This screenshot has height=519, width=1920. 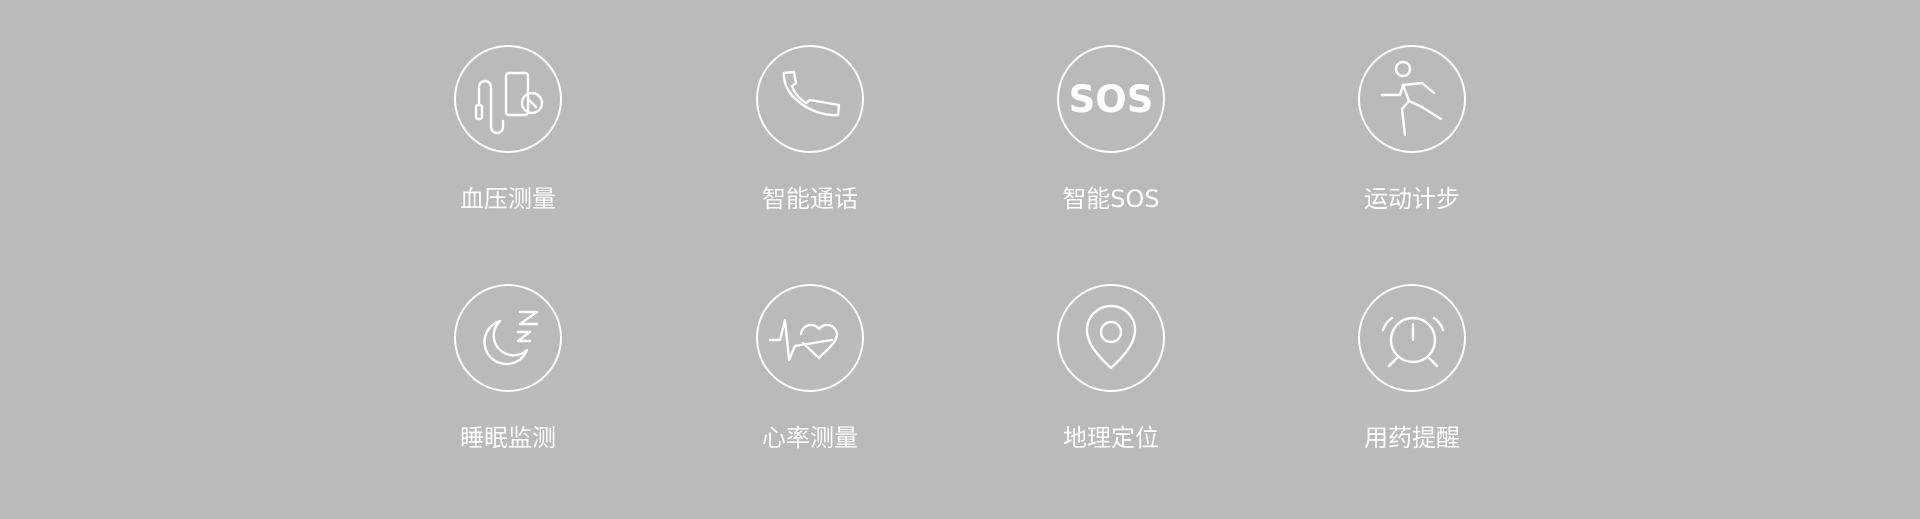 I want to click on location-pin-icon, so click(x=1111, y=337).